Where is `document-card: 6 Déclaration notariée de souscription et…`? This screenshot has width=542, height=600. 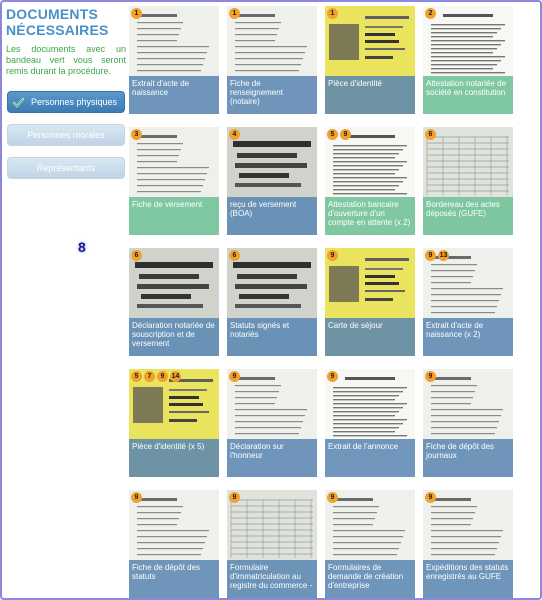
document-card: 6 Déclaration notariée de souscription et… is located at coordinates (174, 302).